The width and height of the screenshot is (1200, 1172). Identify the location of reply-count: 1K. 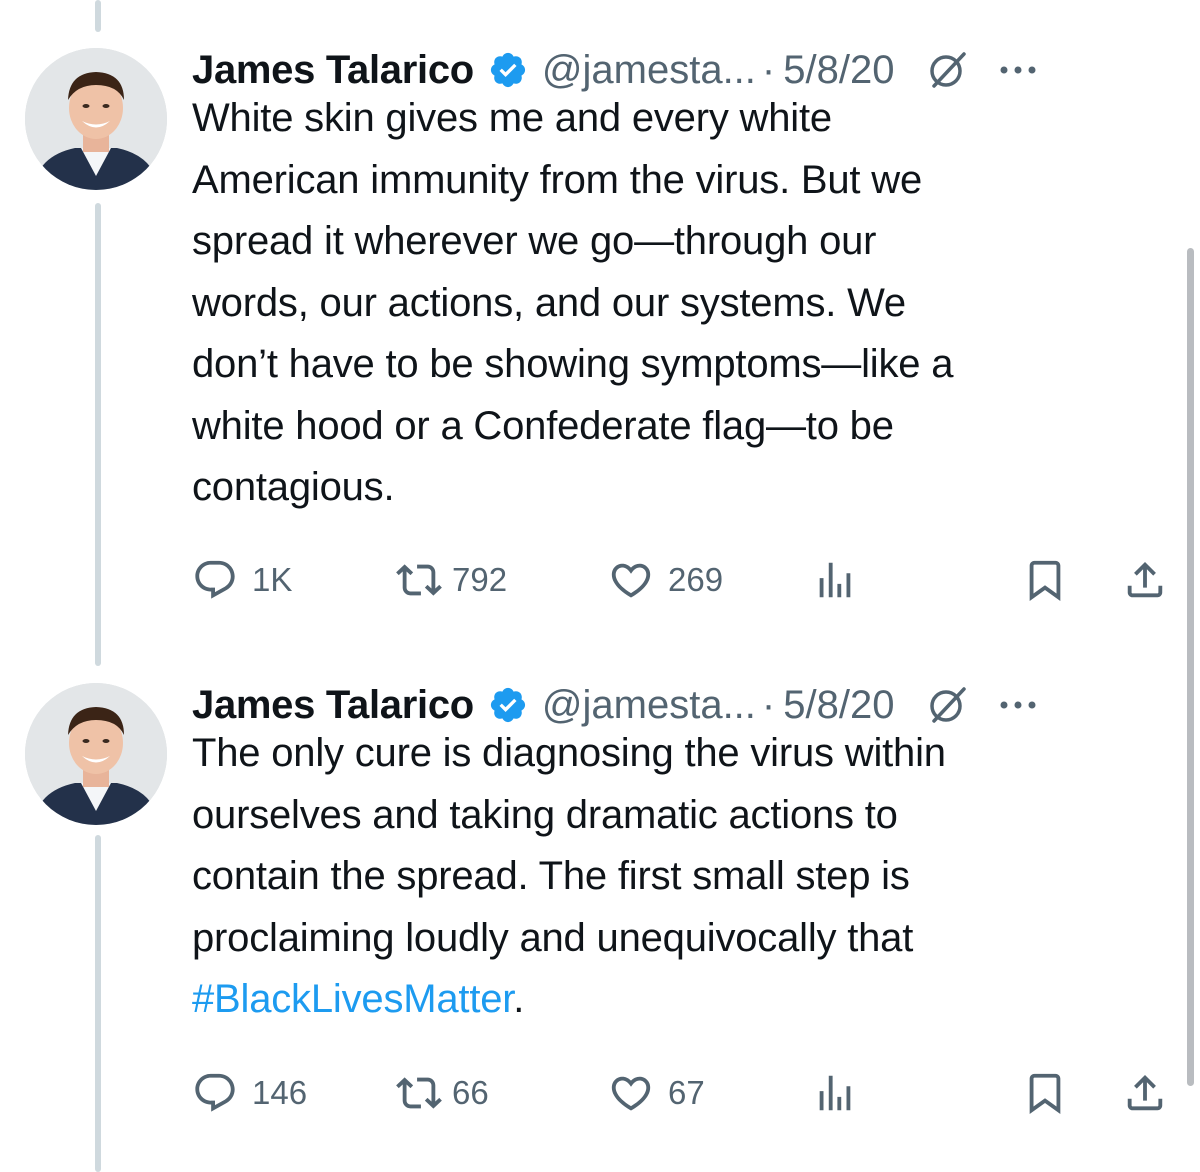
(272, 579).